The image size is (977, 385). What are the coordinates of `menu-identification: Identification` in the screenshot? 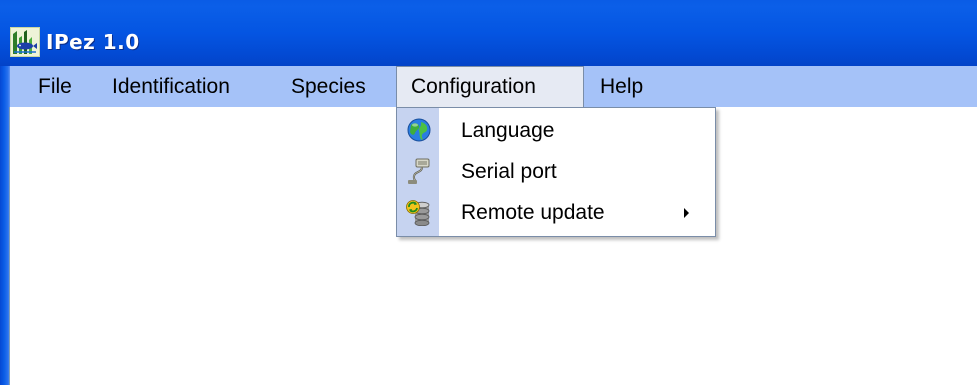 It's located at (187, 86).